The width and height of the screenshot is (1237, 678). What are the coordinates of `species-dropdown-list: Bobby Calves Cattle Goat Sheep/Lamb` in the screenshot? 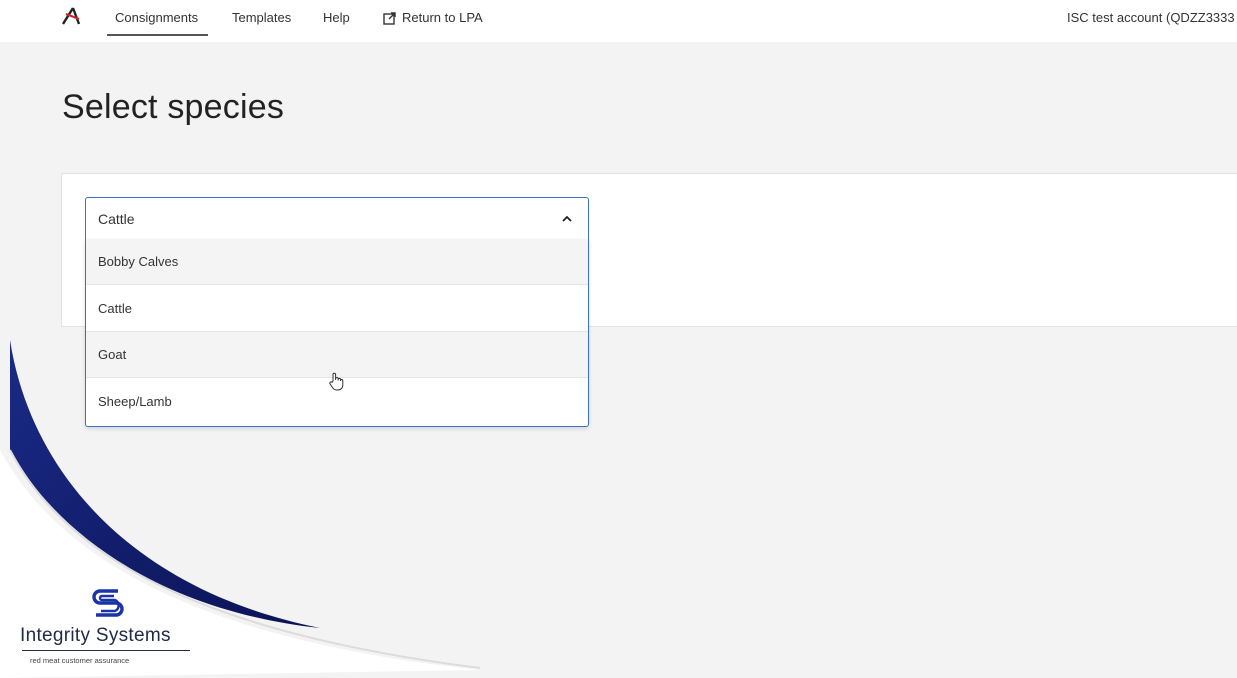 It's located at (337, 333).